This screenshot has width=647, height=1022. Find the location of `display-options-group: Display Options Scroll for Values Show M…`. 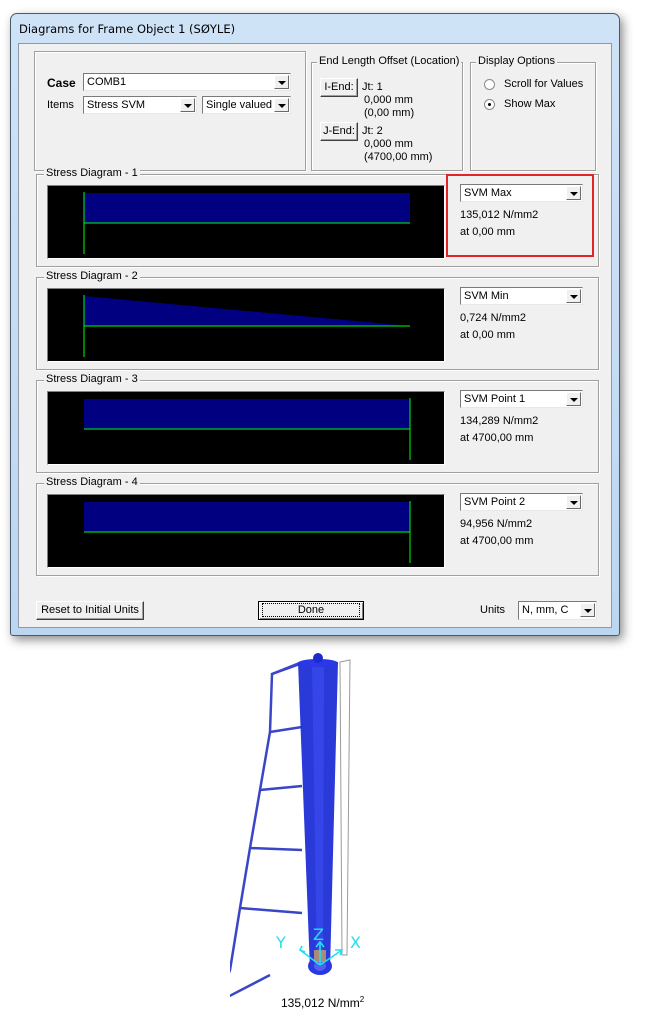

display-options-group: Display Options Scroll for Values Show M… is located at coordinates (533, 113).